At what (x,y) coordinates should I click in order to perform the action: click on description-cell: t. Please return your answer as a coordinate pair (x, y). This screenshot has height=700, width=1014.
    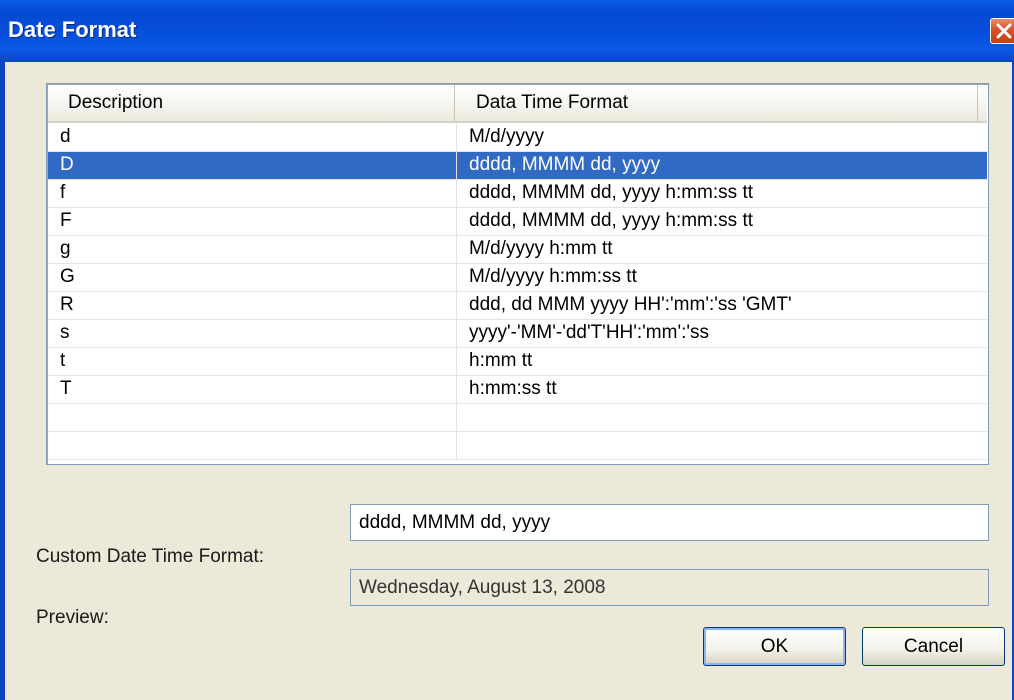
    Looking at the image, I should click on (63, 360).